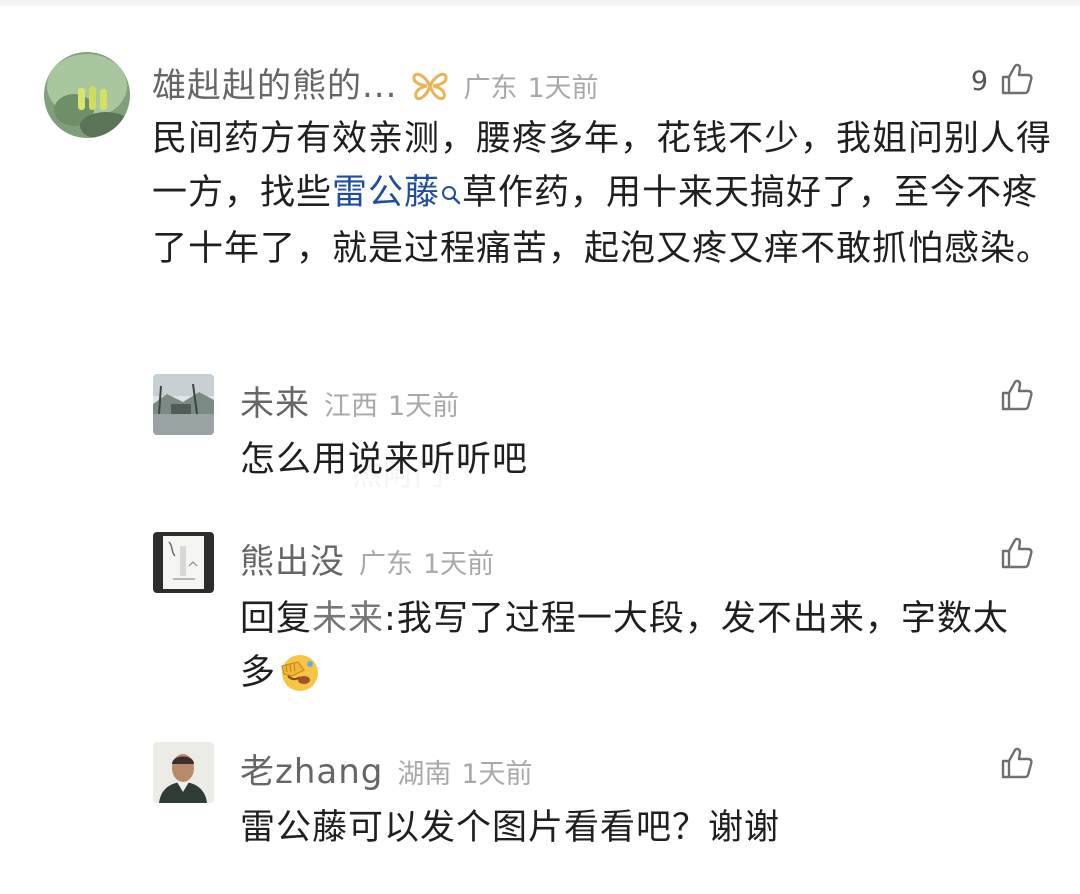 This screenshot has width=1080, height=894. What do you see at coordinates (979, 81) in the screenshot?
I see `like-count: 9` at bounding box center [979, 81].